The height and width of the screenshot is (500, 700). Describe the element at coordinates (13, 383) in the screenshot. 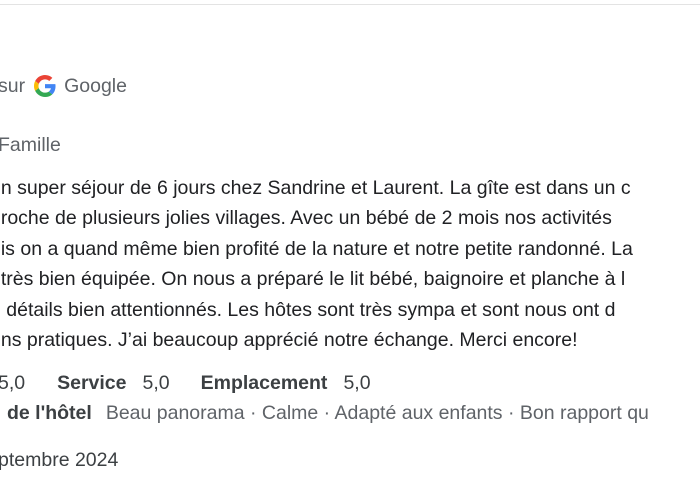

I see `room-rating-value: 5,0` at that location.